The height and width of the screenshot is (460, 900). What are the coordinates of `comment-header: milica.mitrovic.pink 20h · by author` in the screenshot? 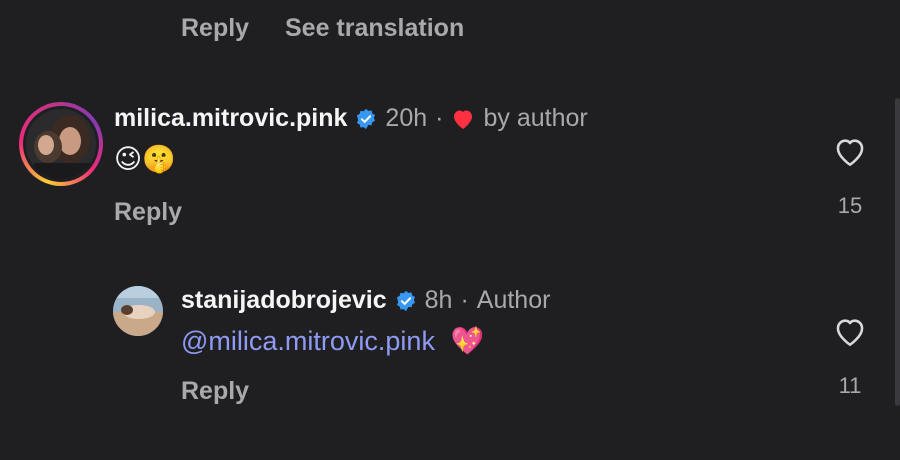 It's located at (351, 118).